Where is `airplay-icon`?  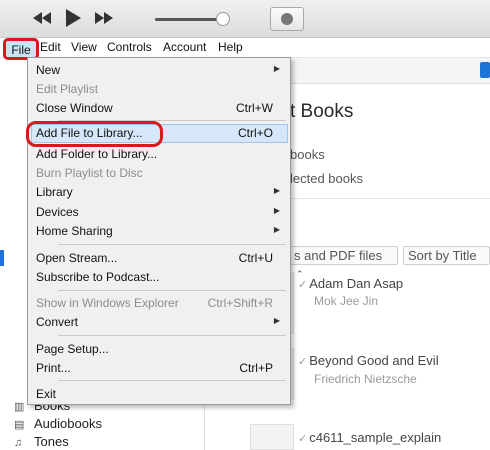 airplay-icon is located at coordinates (287, 19).